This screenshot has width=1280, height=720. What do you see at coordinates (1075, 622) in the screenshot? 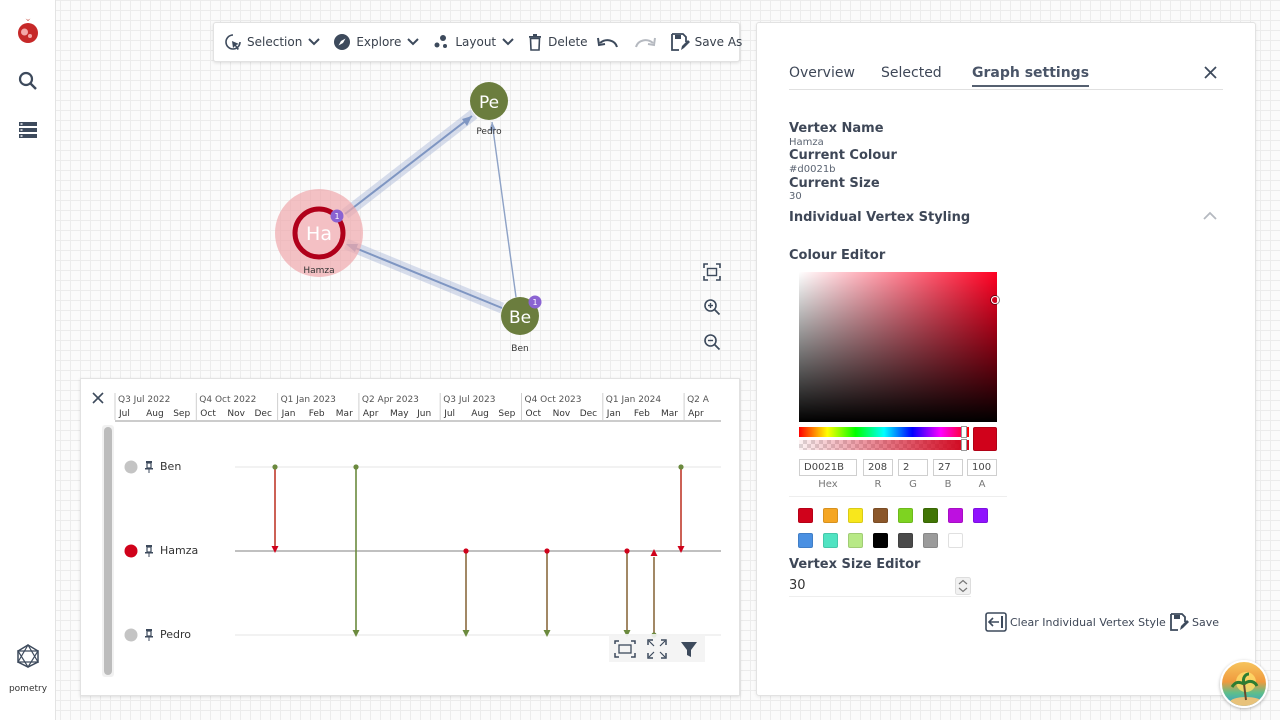
I see `clear-style-button: Clear Individual Vertex Style` at bounding box center [1075, 622].